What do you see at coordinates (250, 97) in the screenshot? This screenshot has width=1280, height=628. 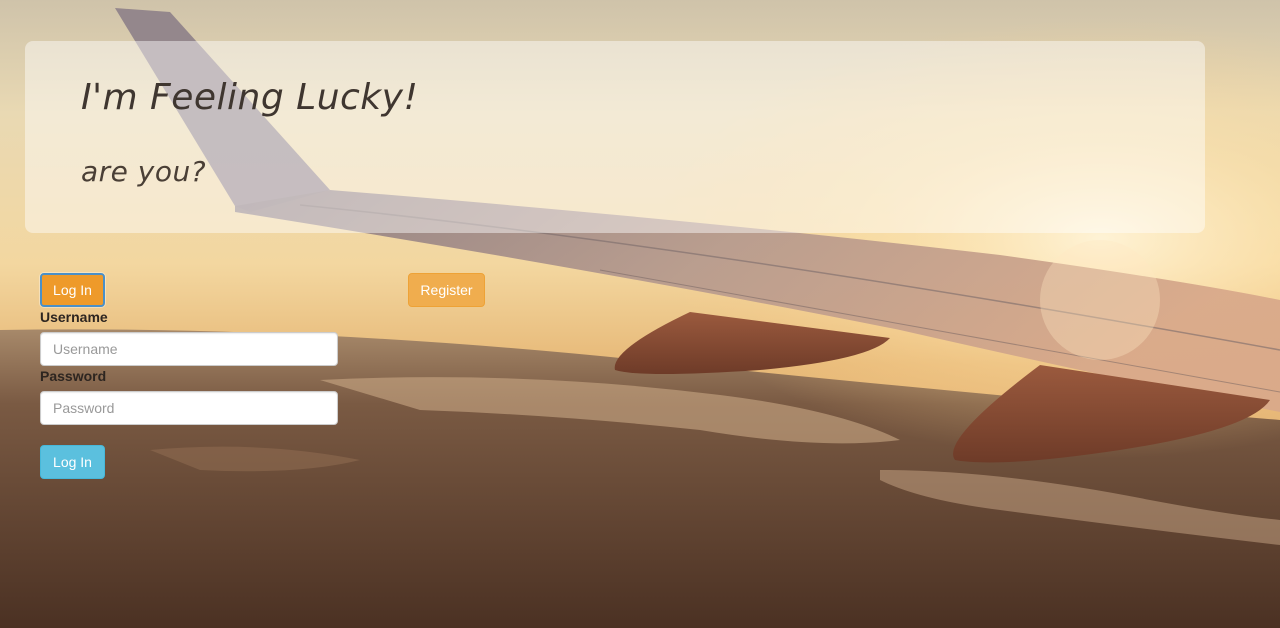 I see `hero-title: I'm Feeling Lucky!` at bounding box center [250, 97].